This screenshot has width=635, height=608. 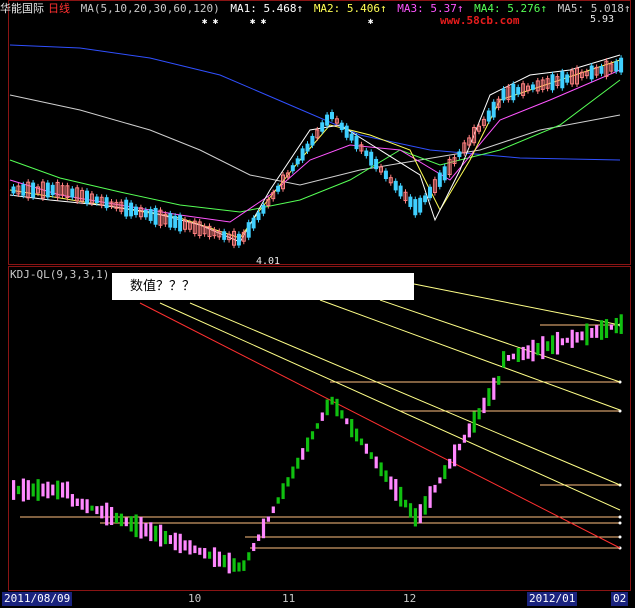 I want to click on date-label-2011-08: 2011/08/09, so click(x=37, y=599).